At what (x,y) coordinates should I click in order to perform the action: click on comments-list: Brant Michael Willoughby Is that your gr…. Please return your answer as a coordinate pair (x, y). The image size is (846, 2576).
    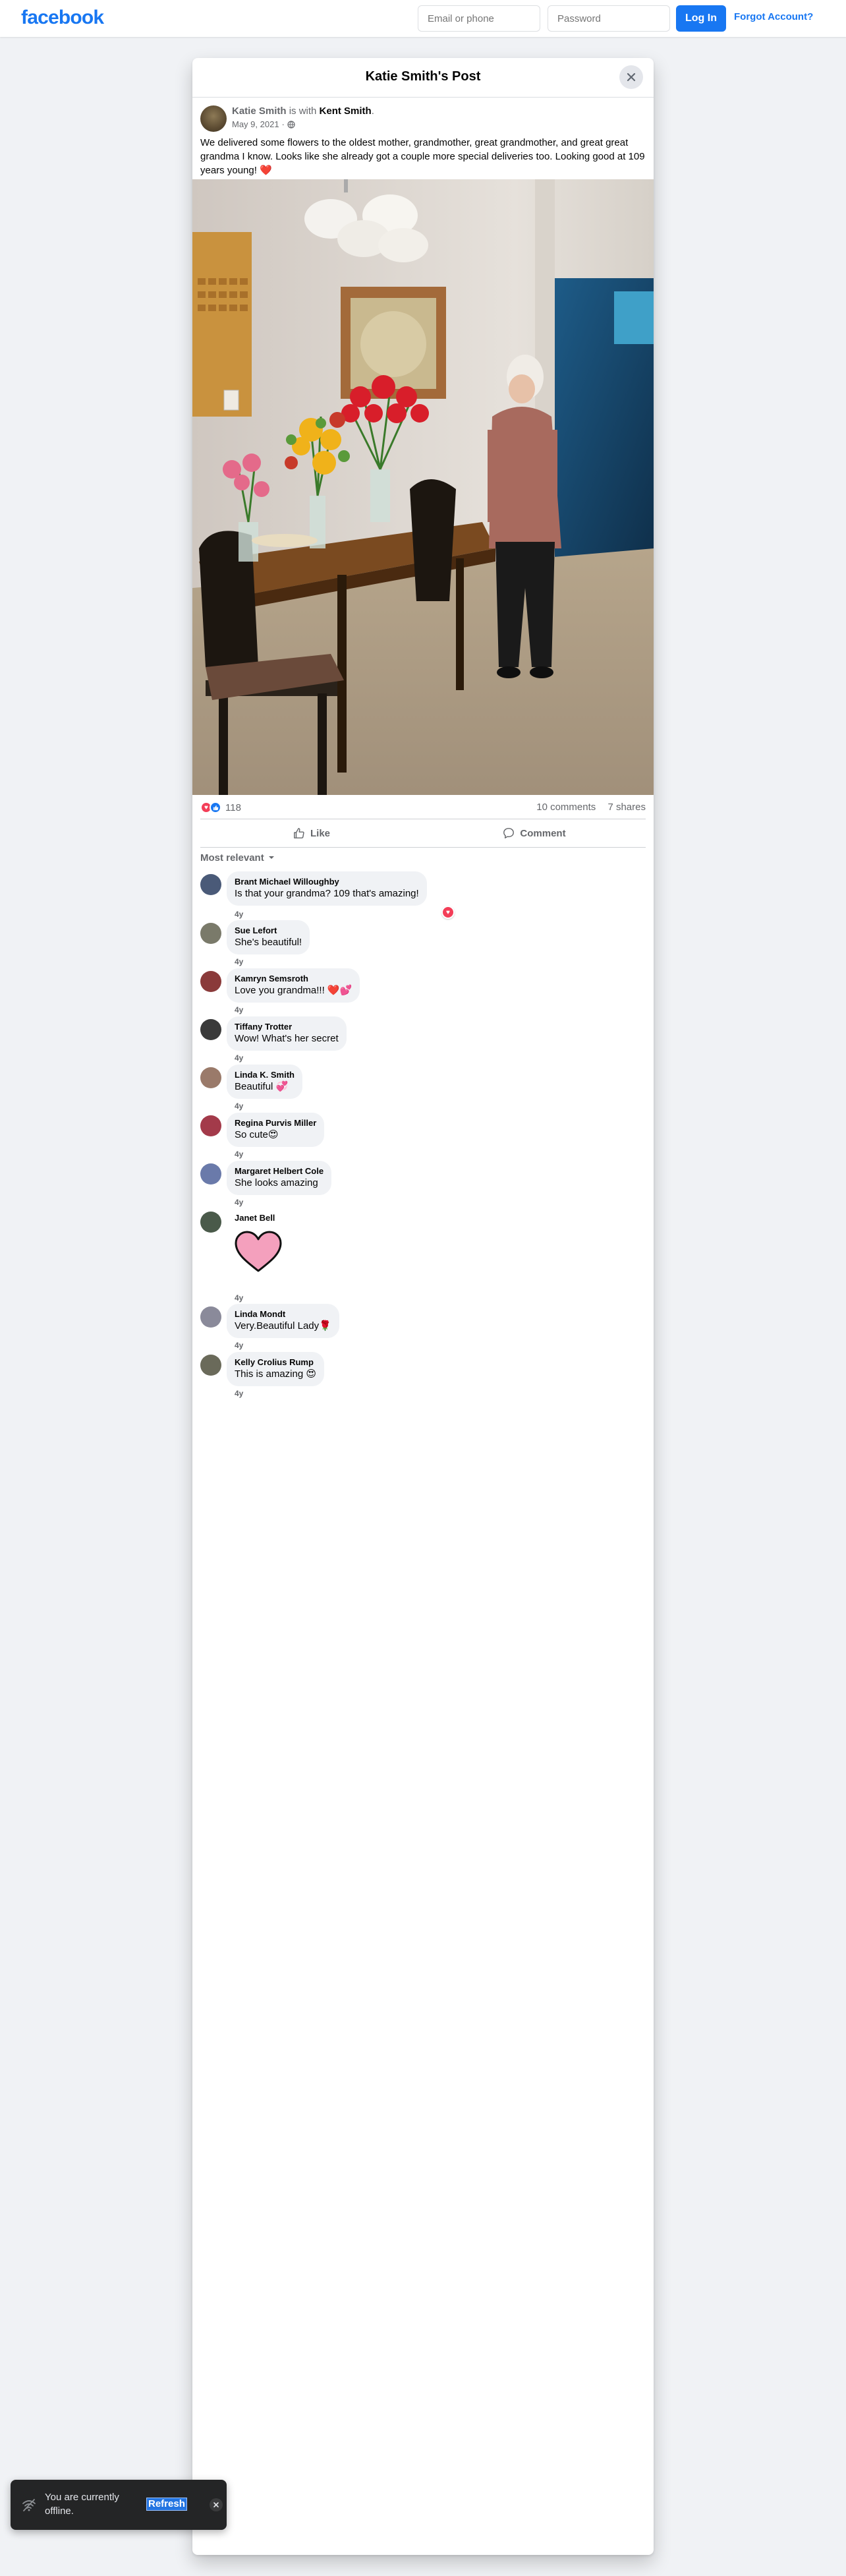
    Looking at the image, I should click on (423, 1164).